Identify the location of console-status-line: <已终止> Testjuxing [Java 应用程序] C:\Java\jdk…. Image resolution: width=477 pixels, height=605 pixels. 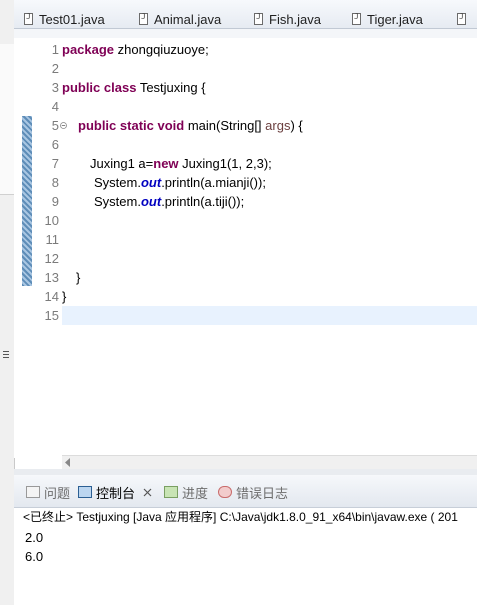
(245, 517).